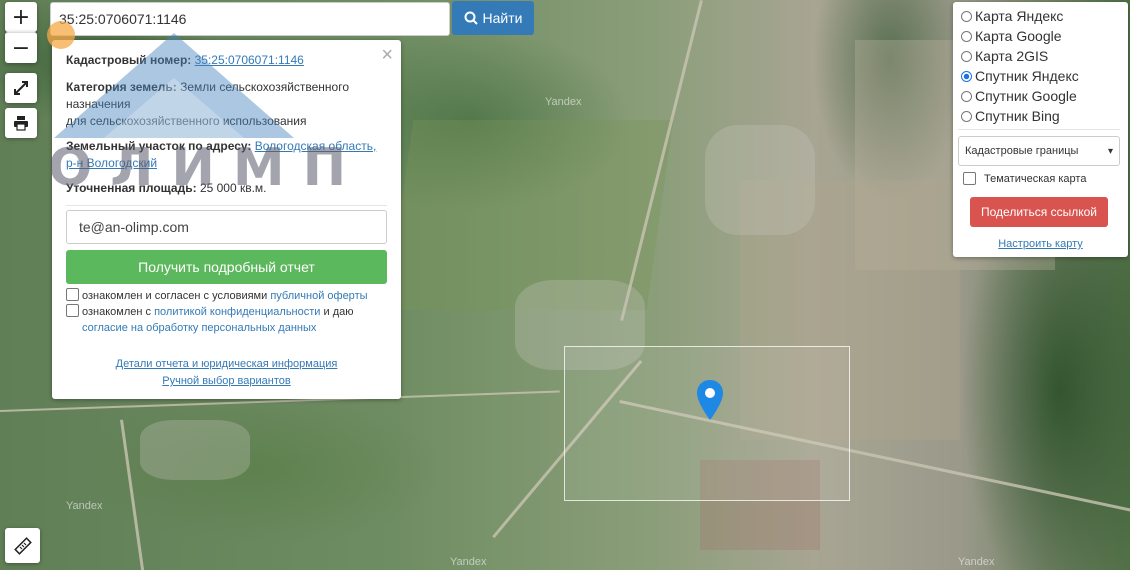  I want to click on zoom-out-button: −, so click(21, 47).